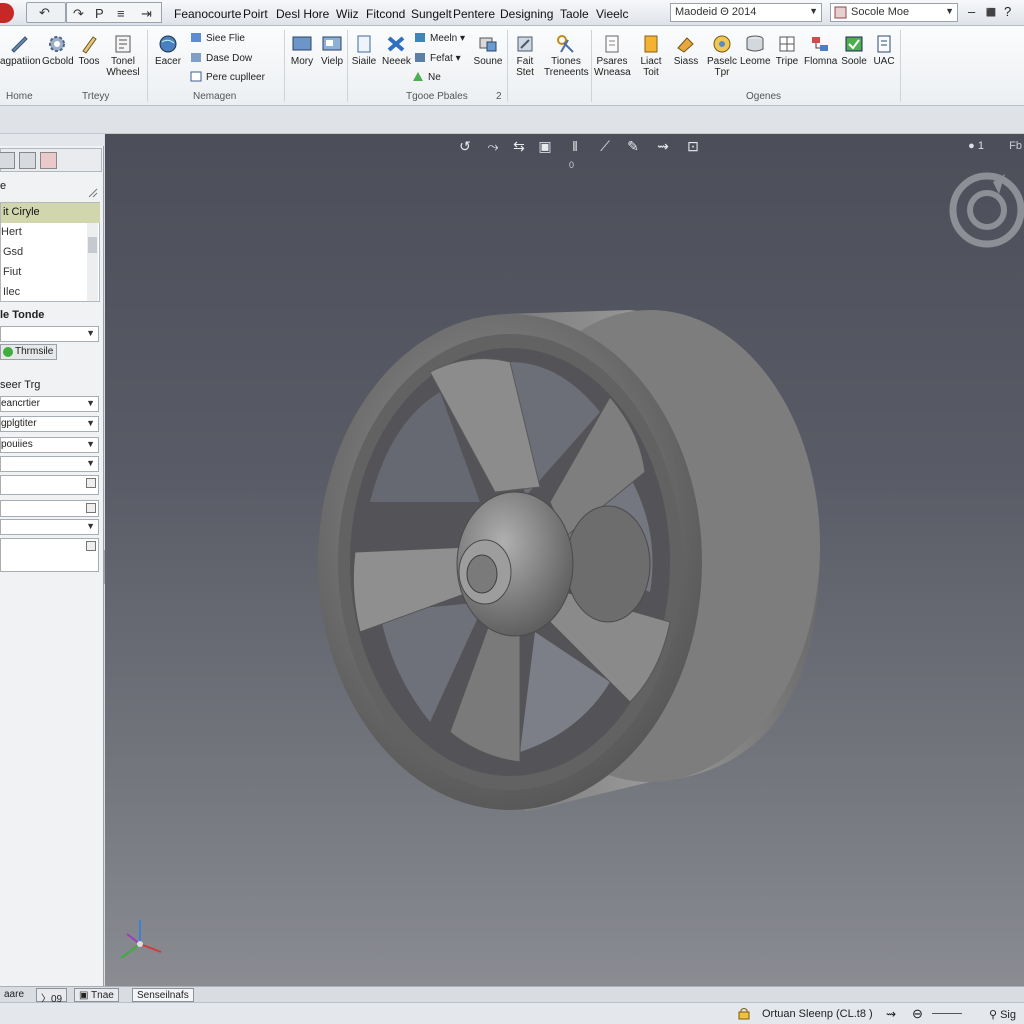 Image resolution: width=1024 pixels, height=1024 pixels. What do you see at coordinates (48, 160) in the screenshot?
I see `panel-tab-appearance` at bounding box center [48, 160].